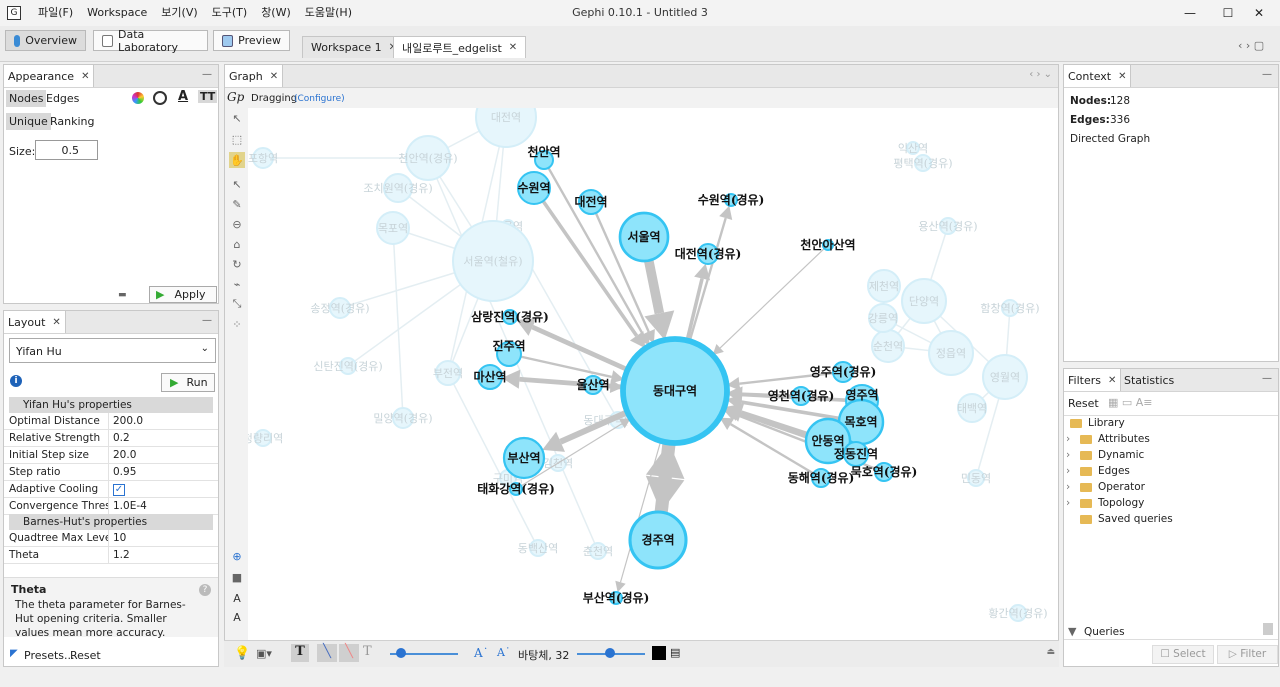 This screenshot has height=687, width=1280. I want to click on prop-value: 0.95, so click(122, 472).